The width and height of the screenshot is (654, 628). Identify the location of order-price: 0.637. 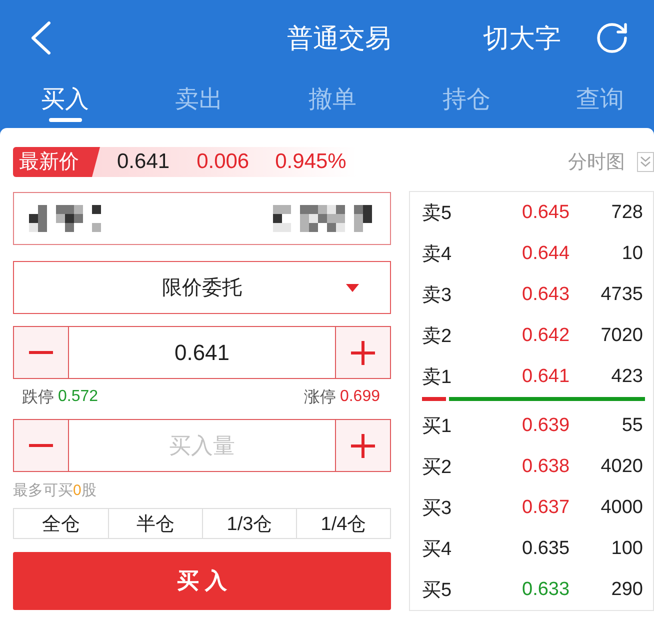
(546, 507).